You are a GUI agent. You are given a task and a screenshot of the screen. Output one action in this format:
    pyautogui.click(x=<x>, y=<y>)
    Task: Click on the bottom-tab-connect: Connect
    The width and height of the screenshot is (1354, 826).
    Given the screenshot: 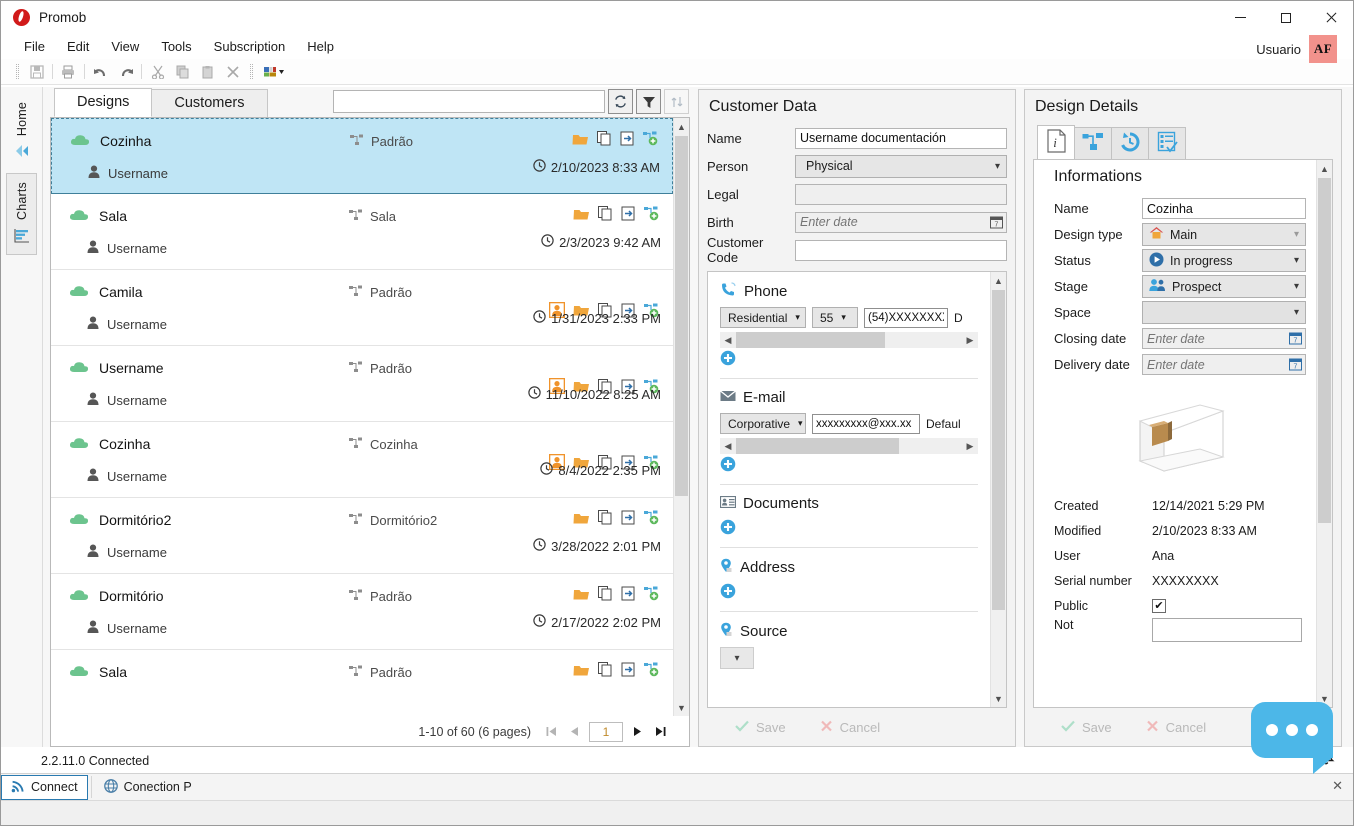 What is the action you would take?
    pyautogui.click(x=44, y=787)
    